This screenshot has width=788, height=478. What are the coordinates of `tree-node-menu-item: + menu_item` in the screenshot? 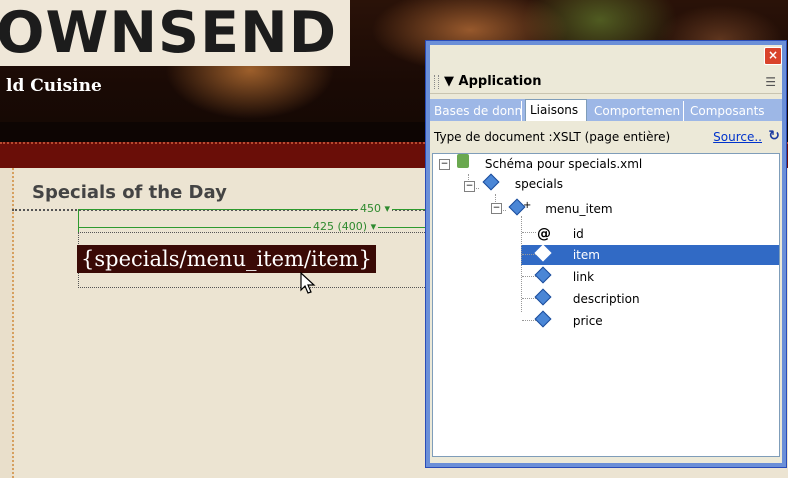 It's located at (560, 206).